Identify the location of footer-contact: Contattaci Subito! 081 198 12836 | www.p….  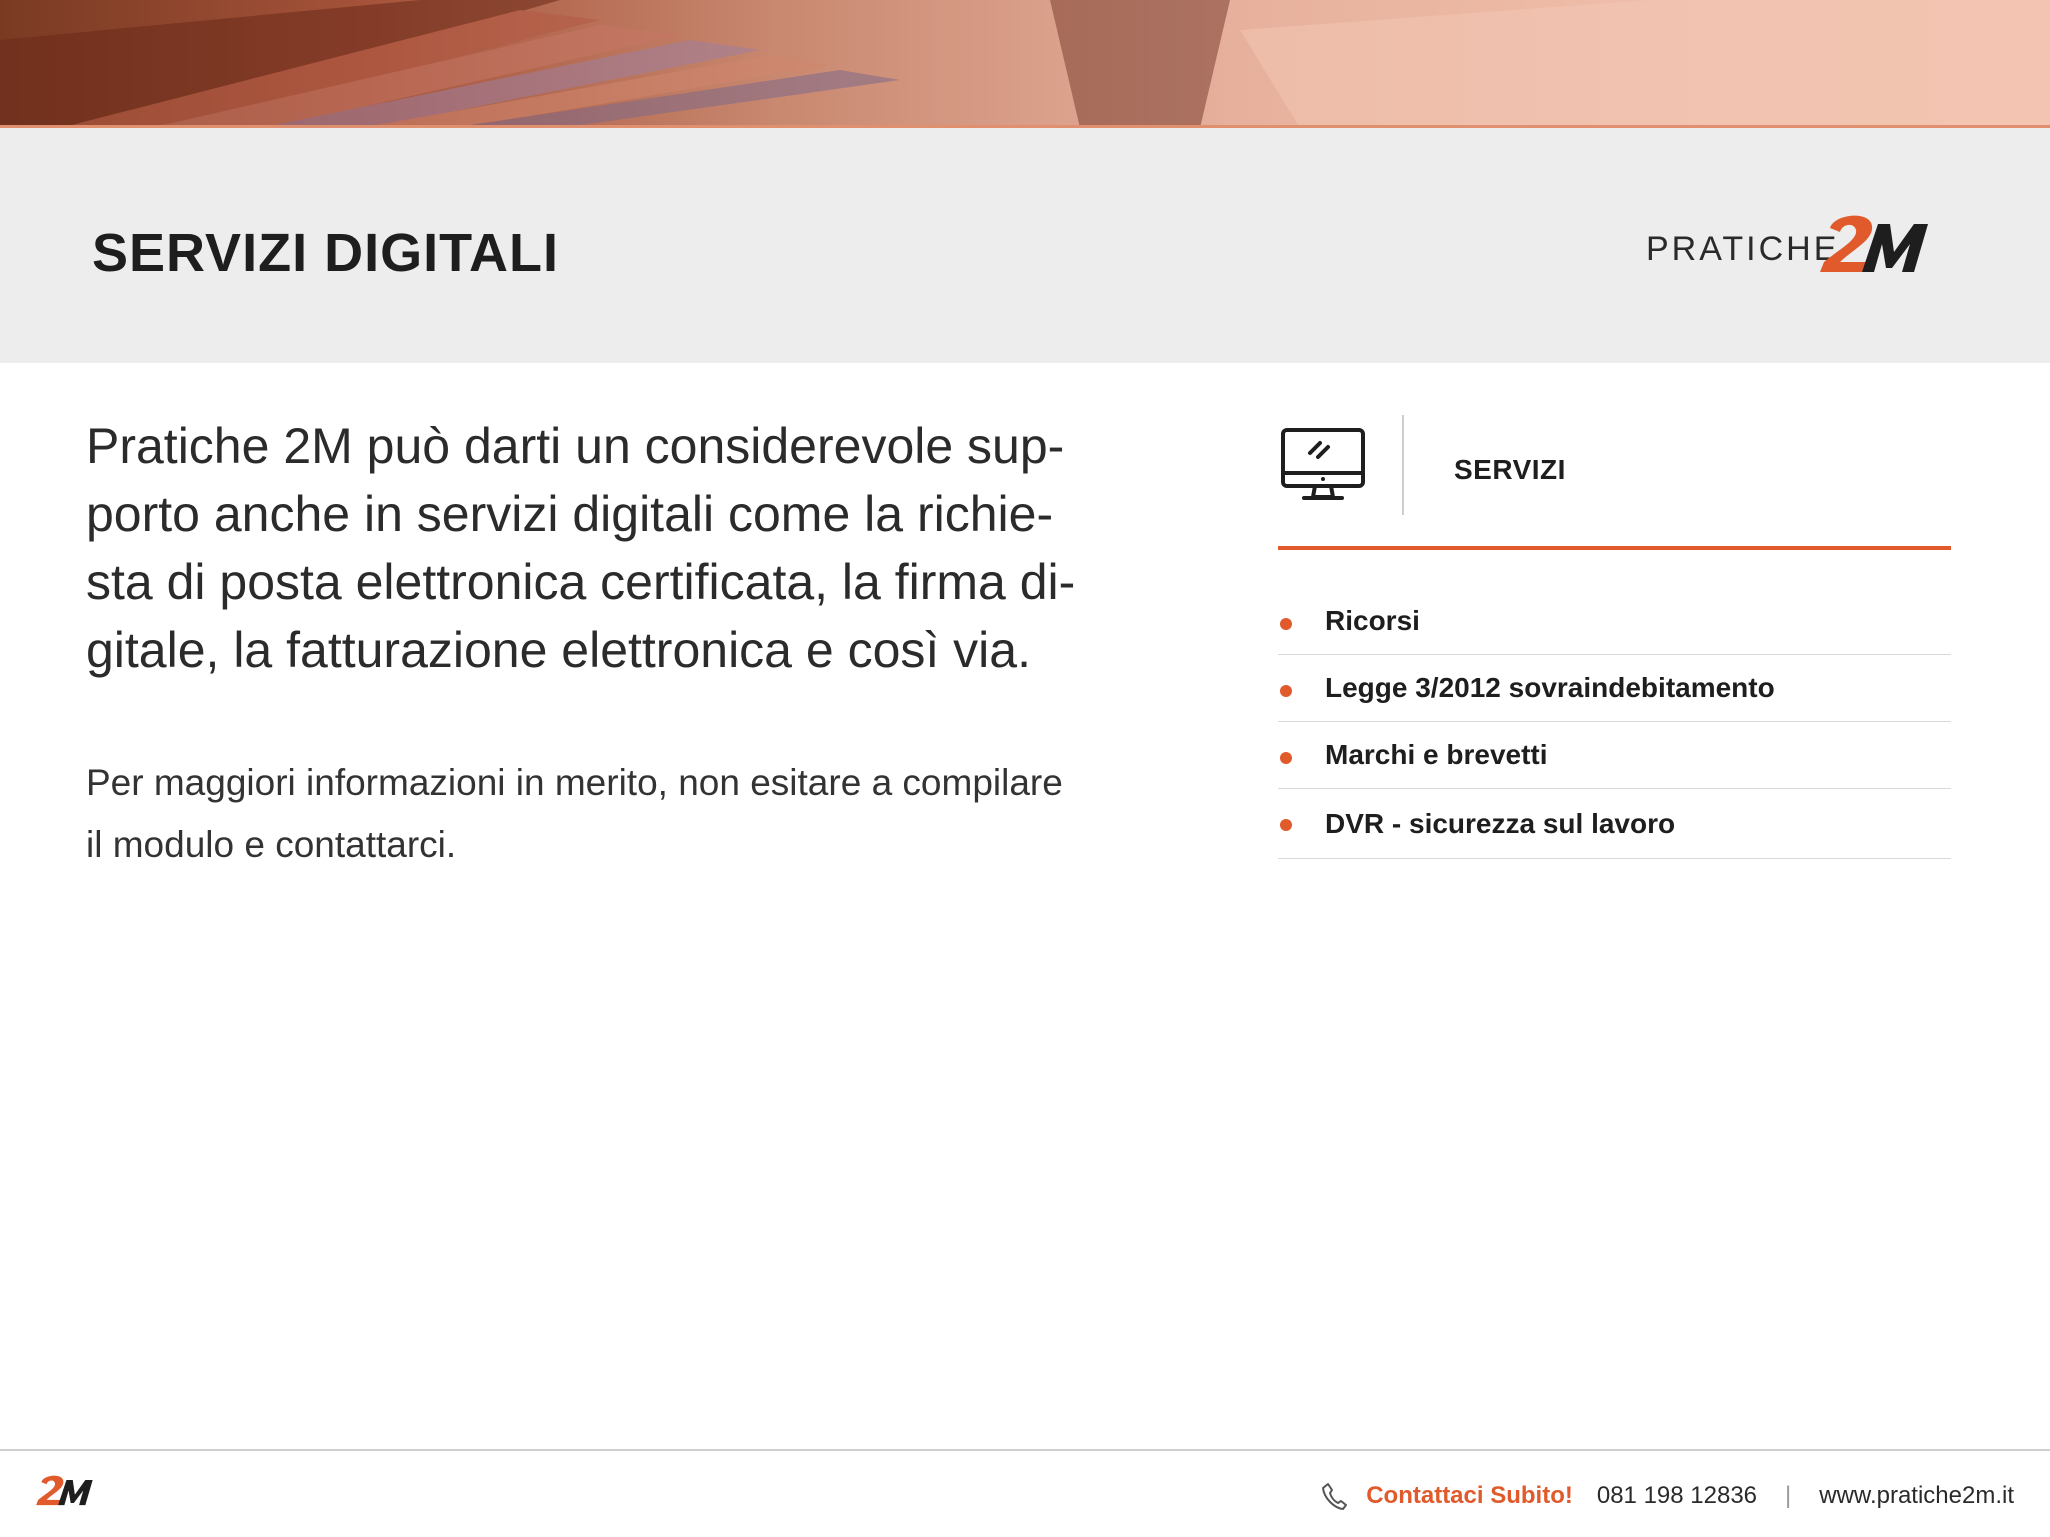
(1668, 1496).